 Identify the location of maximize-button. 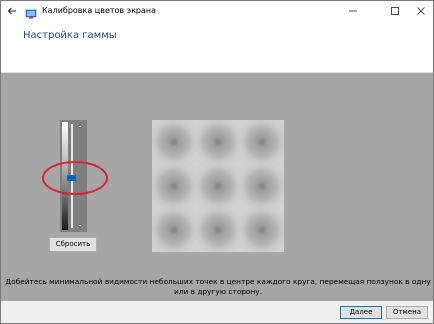
(395, 11).